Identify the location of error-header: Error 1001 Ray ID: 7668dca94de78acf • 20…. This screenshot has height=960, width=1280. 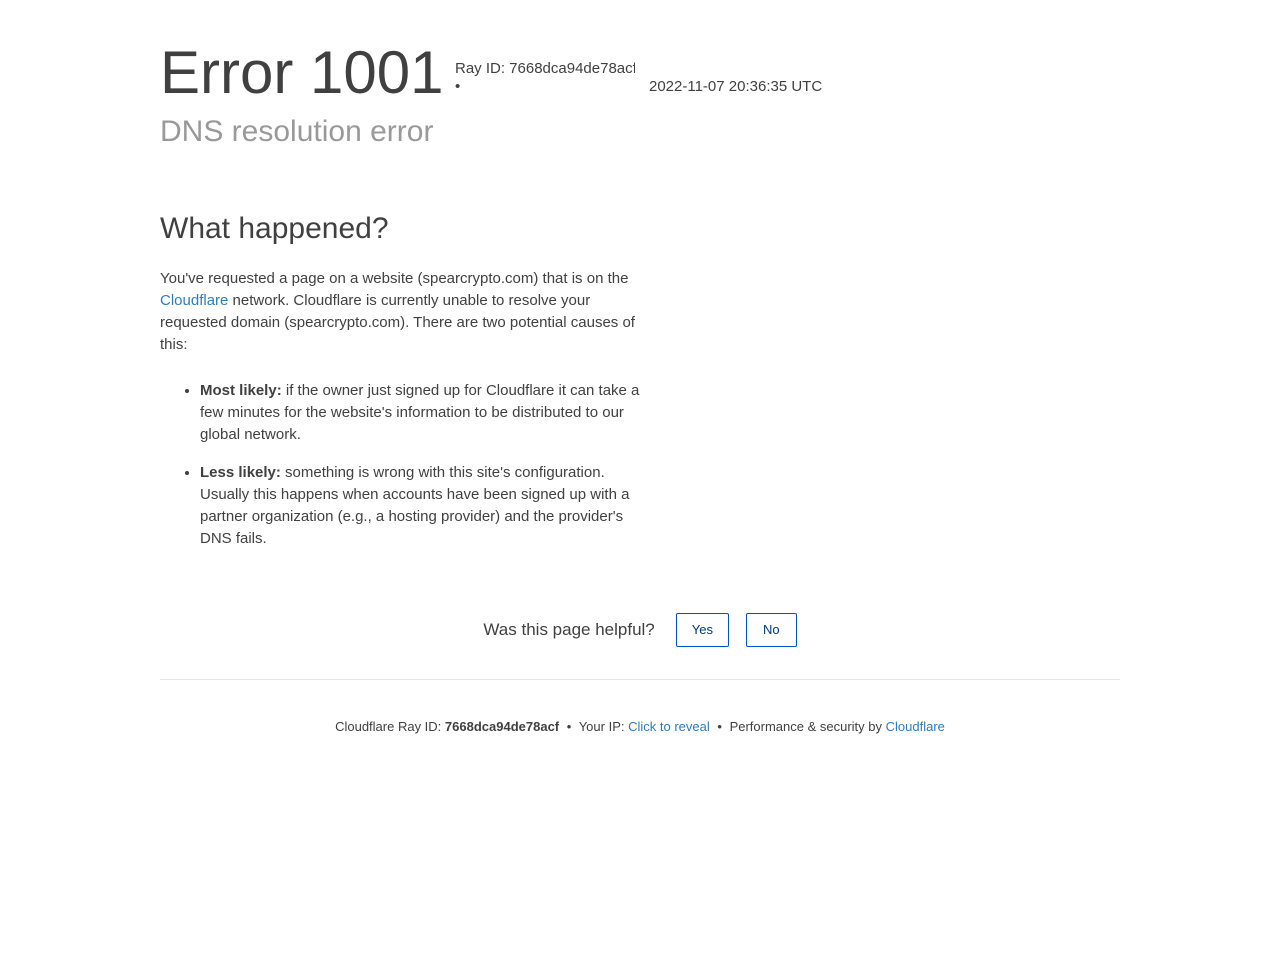
(640, 73).